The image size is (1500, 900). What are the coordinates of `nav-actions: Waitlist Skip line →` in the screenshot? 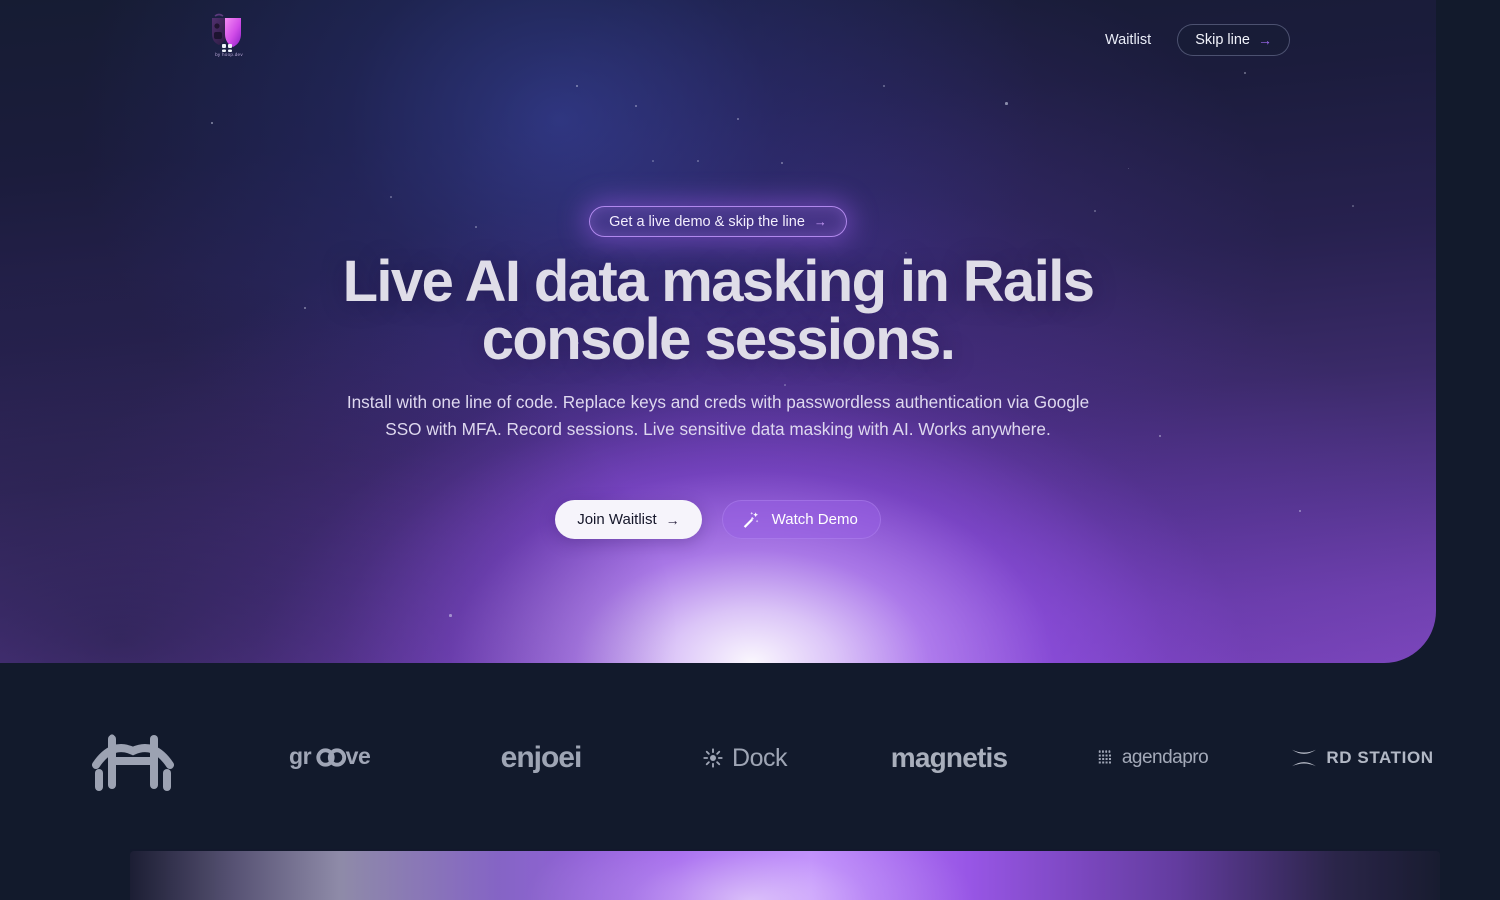 It's located at (1197, 40).